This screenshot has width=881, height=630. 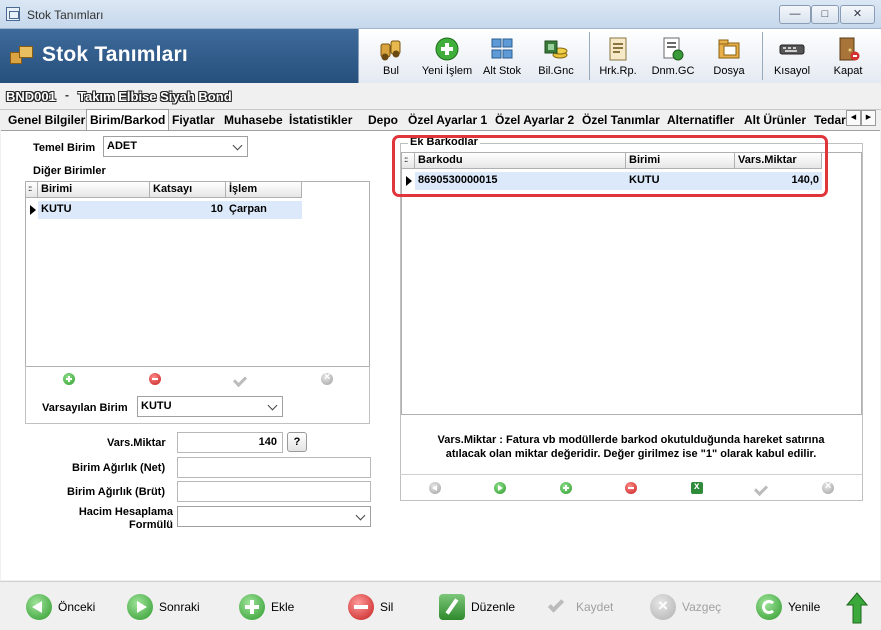 I want to click on cell-birimi: KUTU, so click(x=94, y=210).